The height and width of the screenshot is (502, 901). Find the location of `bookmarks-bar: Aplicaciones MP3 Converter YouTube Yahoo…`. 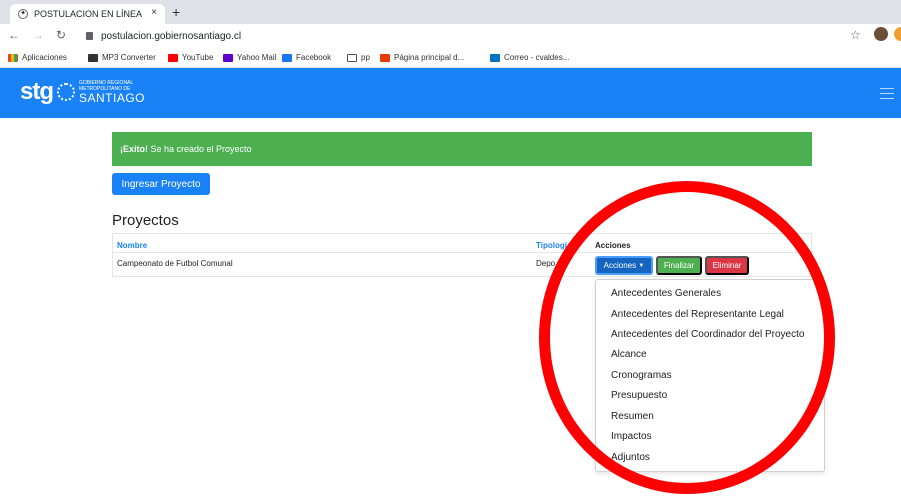

bookmarks-bar: Aplicaciones MP3 Converter YouTube Yahoo… is located at coordinates (450, 58).